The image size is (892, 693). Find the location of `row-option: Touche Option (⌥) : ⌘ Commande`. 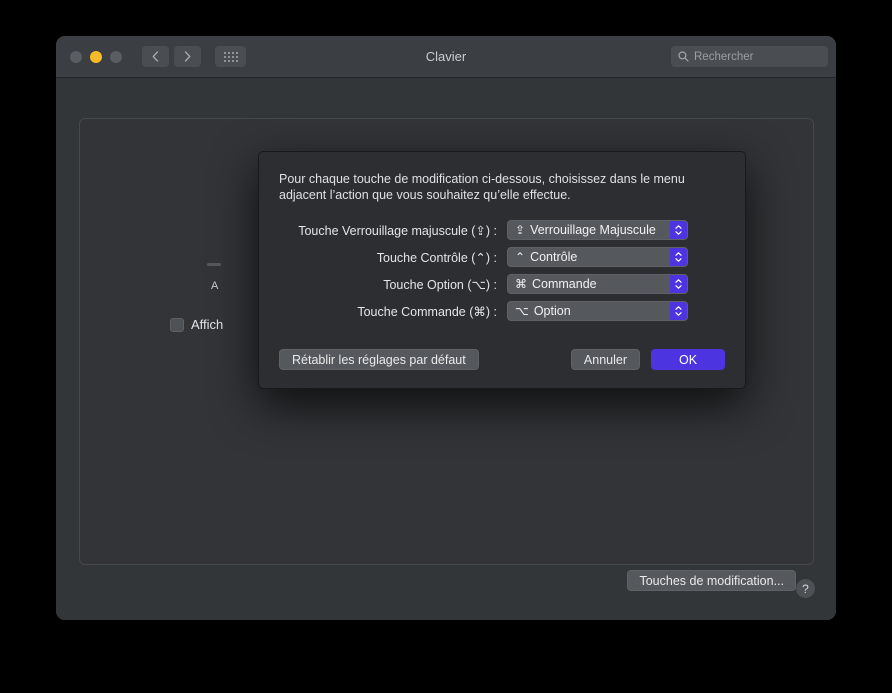

row-option: Touche Option (⌥) : ⌘ Commande is located at coordinates (502, 284).